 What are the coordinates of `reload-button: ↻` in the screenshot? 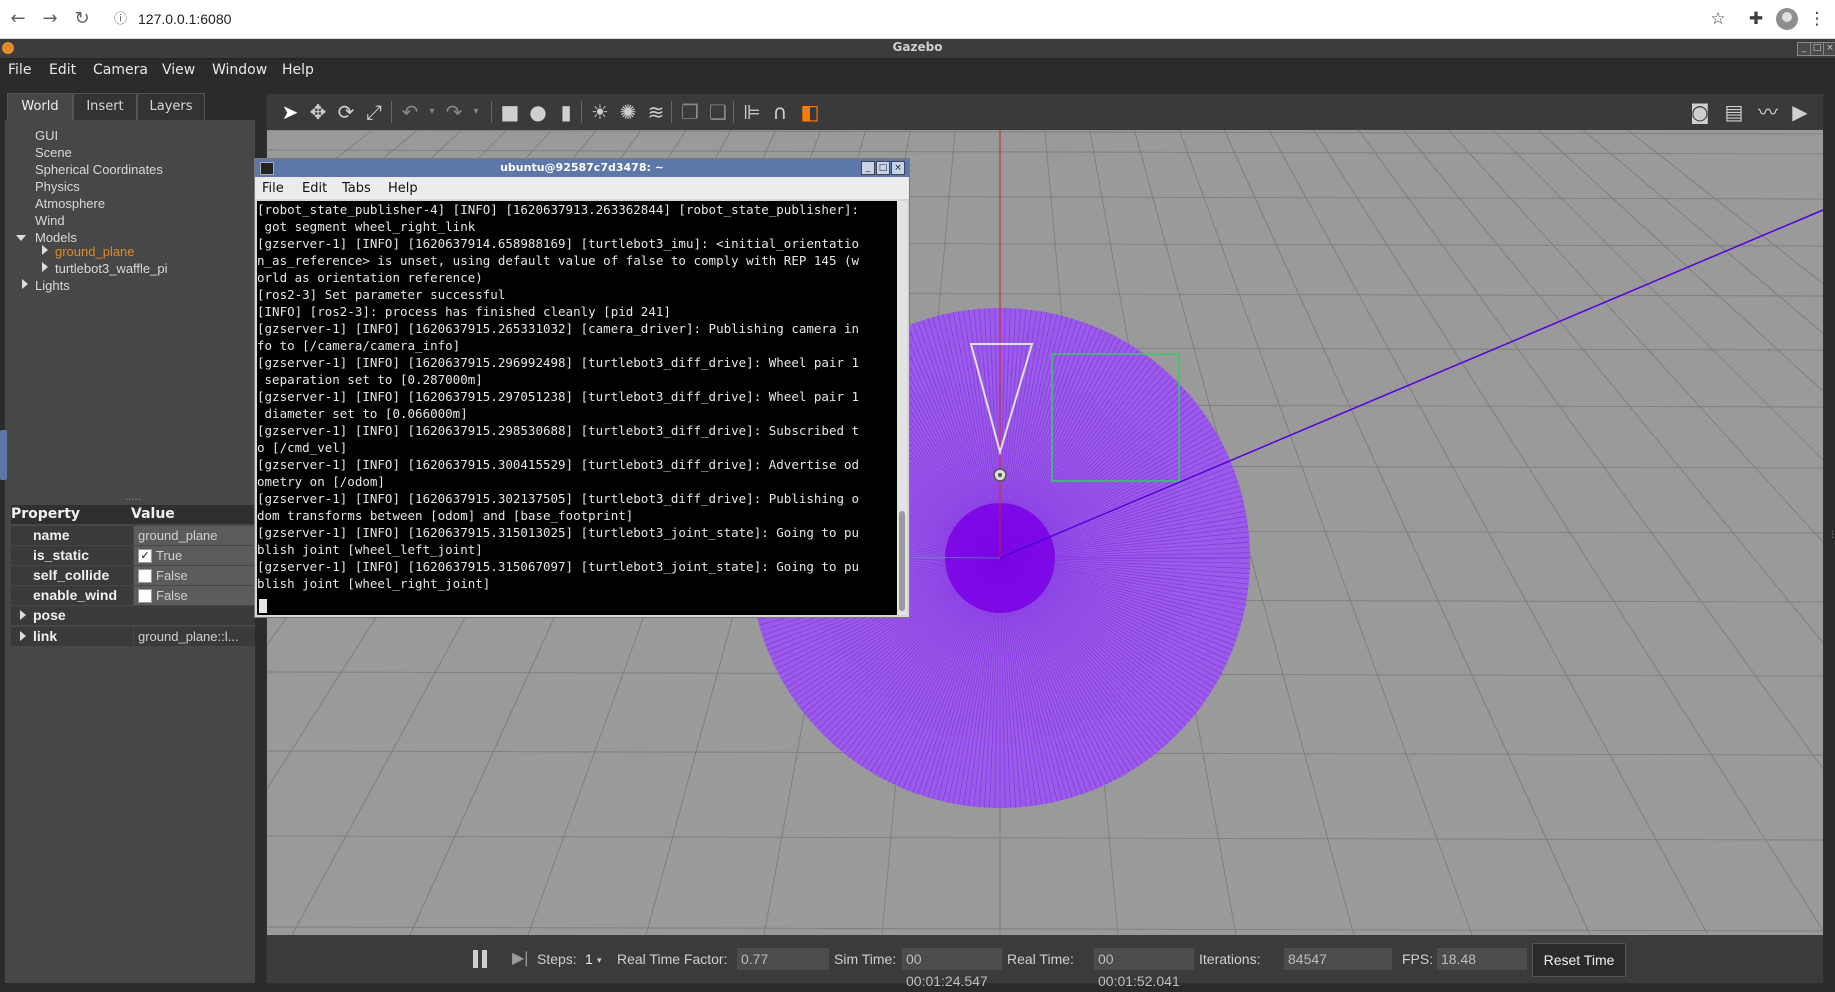 It's located at (82, 19).